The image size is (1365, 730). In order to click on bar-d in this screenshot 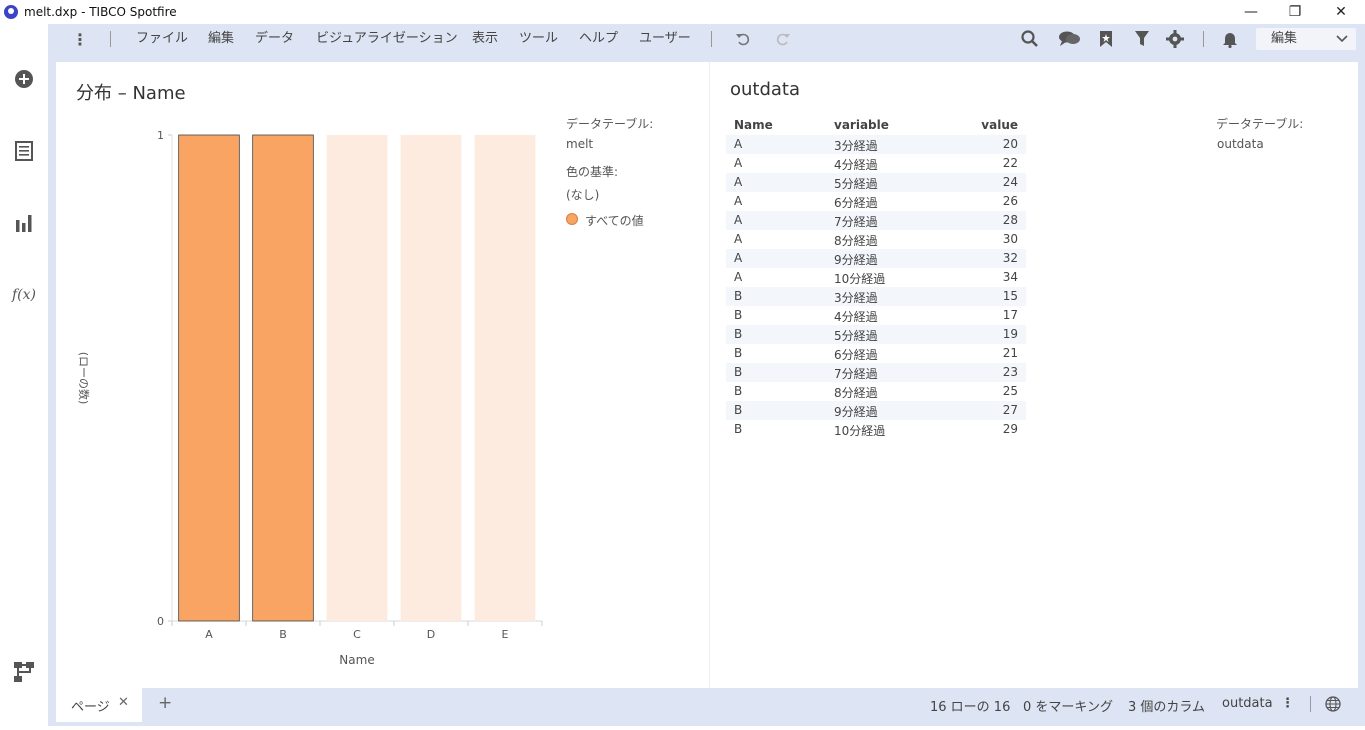, I will do `click(431, 378)`.